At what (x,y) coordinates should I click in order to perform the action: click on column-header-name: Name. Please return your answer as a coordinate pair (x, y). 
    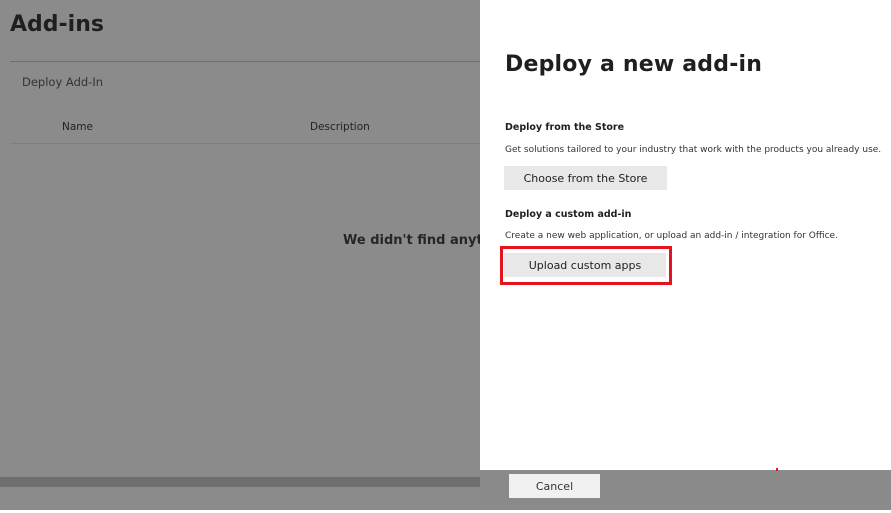
    Looking at the image, I should click on (77, 127).